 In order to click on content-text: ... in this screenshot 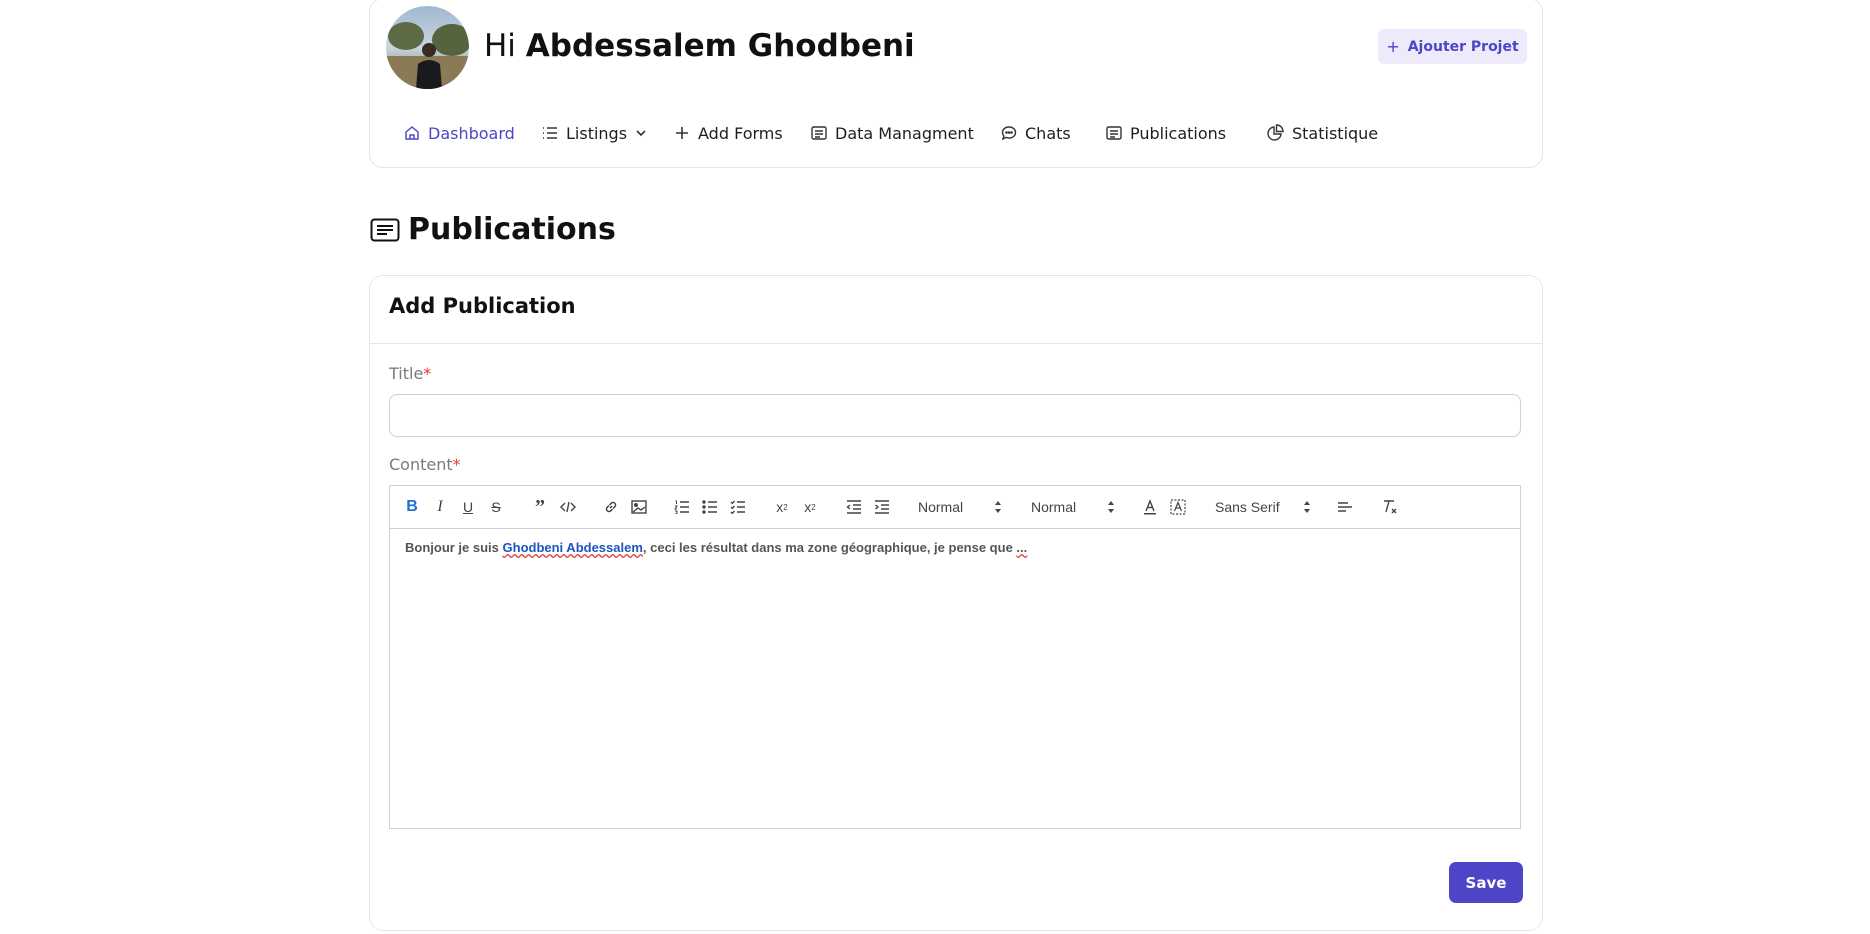, I will do `click(1022, 547)`.